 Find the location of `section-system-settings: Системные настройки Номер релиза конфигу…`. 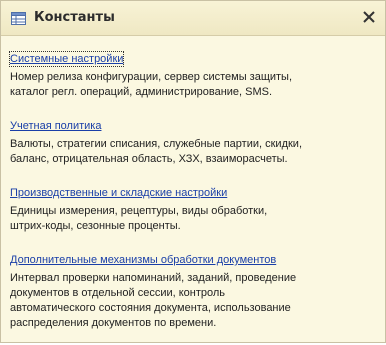

section-system-settings: Системные настройки Номер релиза конфигу… is located at coordinates (193, 73).